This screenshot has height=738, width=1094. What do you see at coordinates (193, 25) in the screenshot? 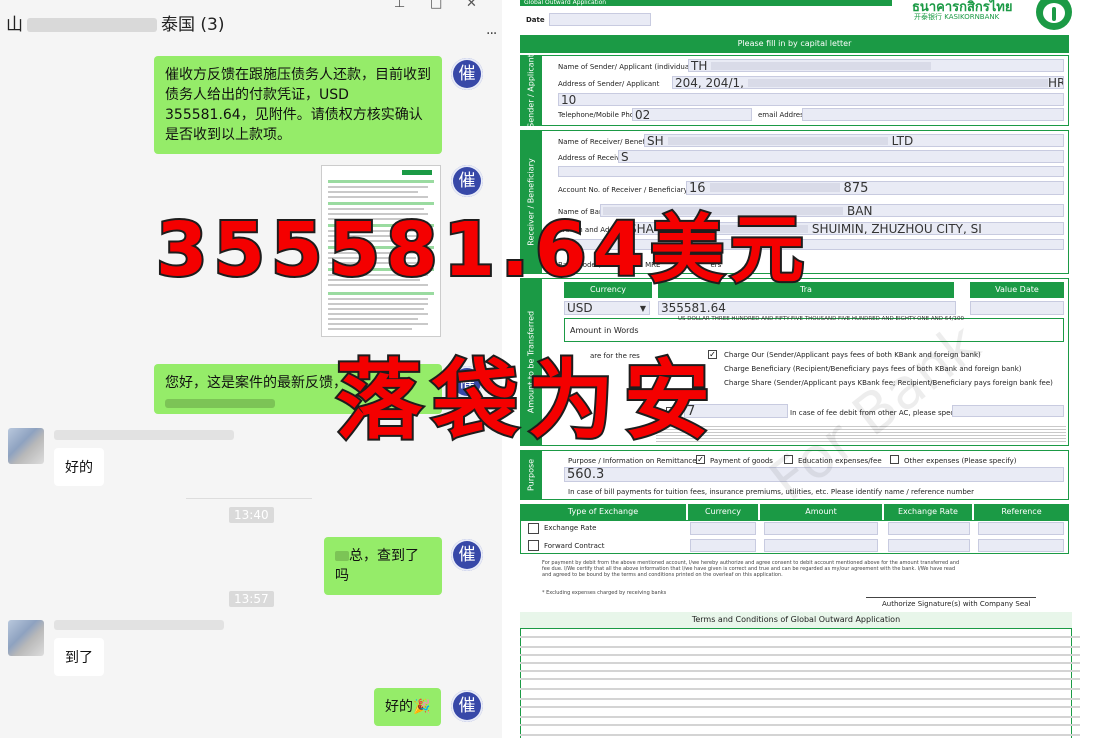
I see `chat-title-text: 泰国 (3)` at bounding box center [193, 25].